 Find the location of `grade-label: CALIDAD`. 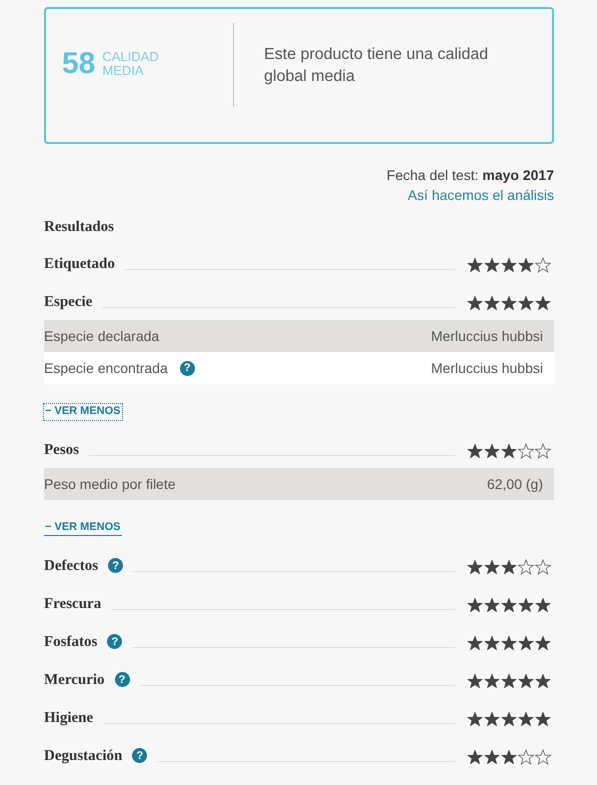

grade-label: CALIDAD is located at coordinates (130, 57).